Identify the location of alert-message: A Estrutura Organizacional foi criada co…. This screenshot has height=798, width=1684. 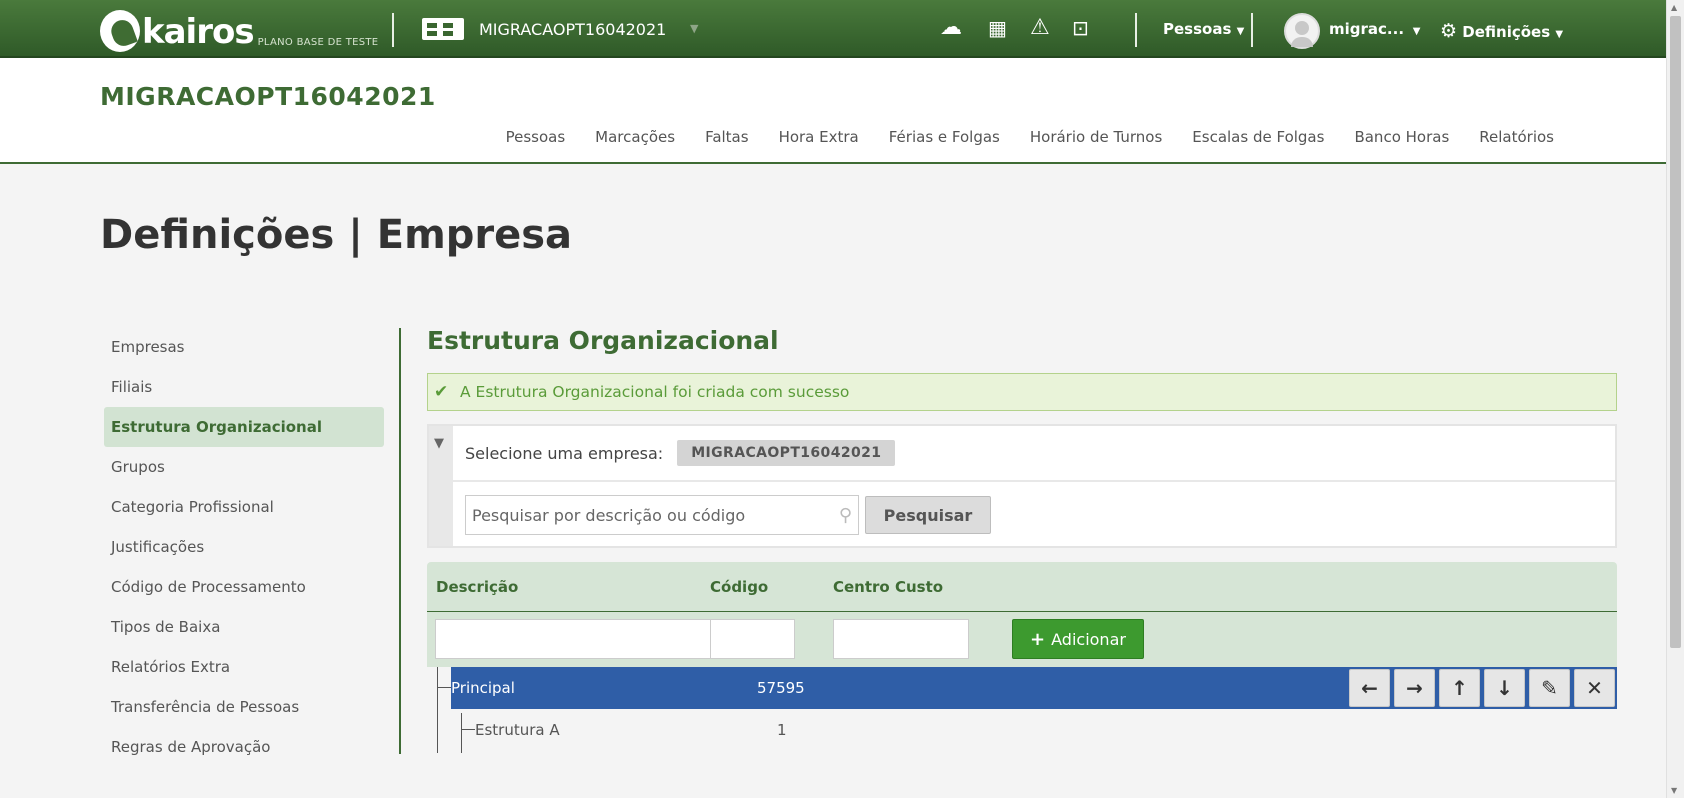
(655, 392).